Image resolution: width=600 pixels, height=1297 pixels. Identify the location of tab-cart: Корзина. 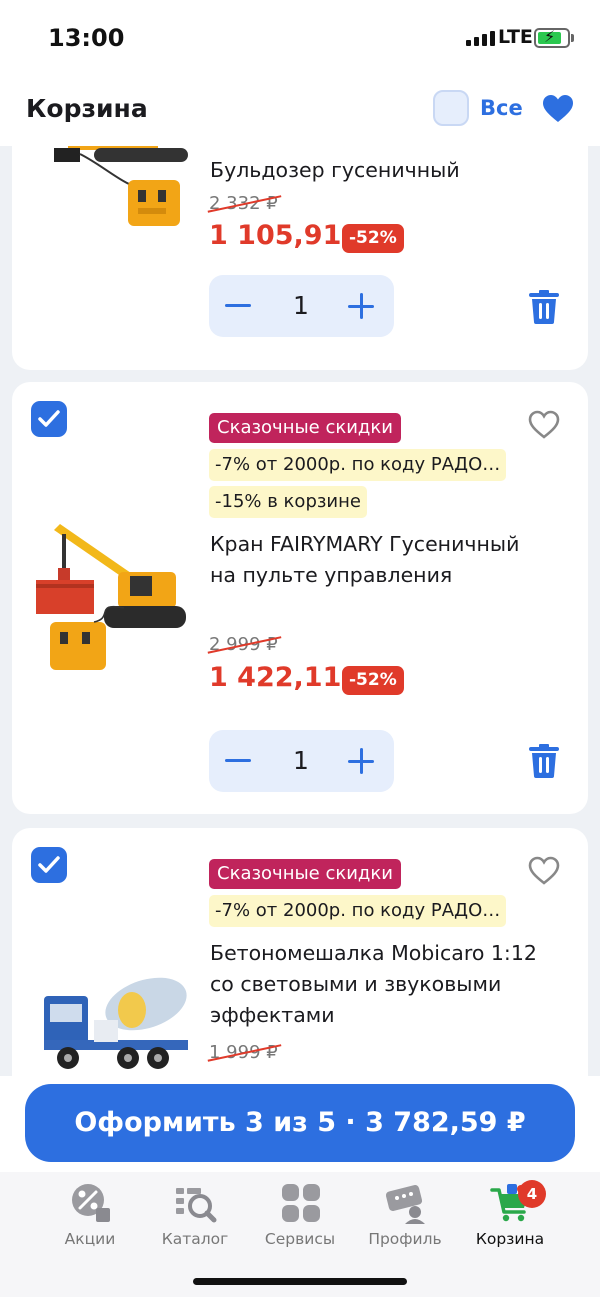
(510, 1213).